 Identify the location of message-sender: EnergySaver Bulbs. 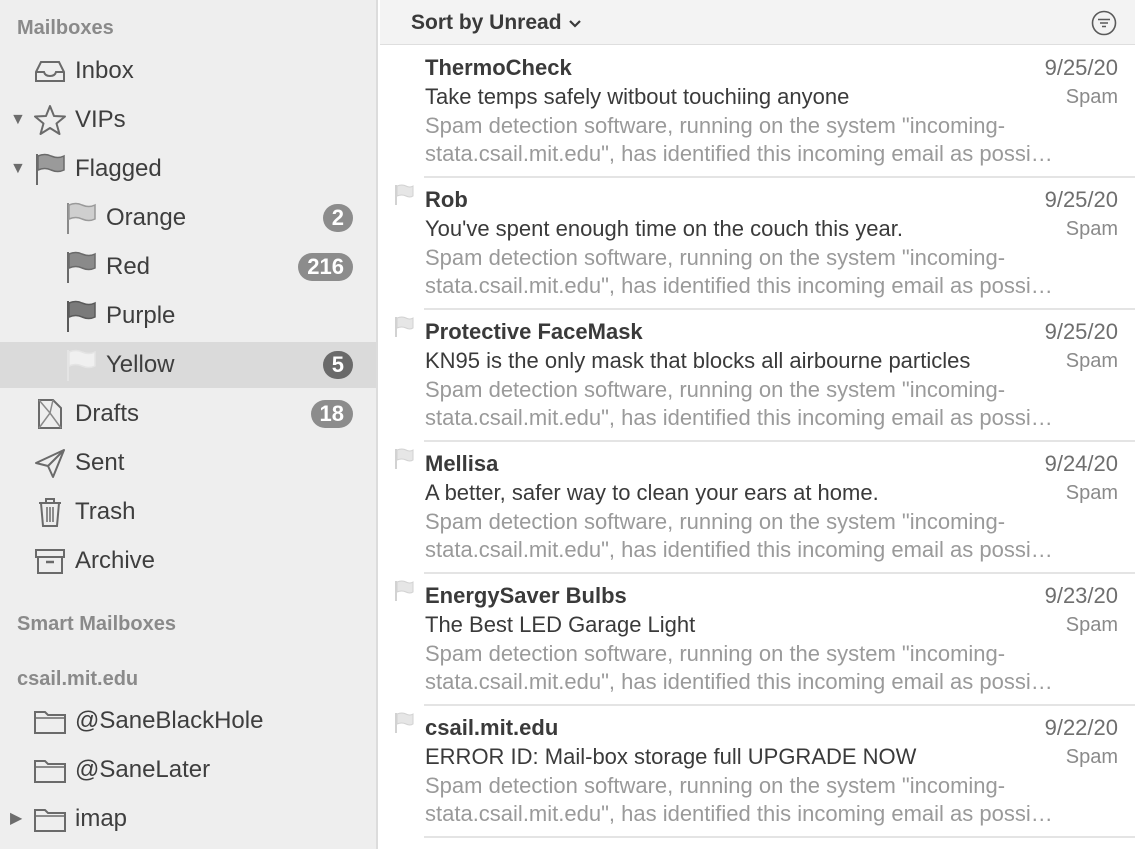
(526, 595).